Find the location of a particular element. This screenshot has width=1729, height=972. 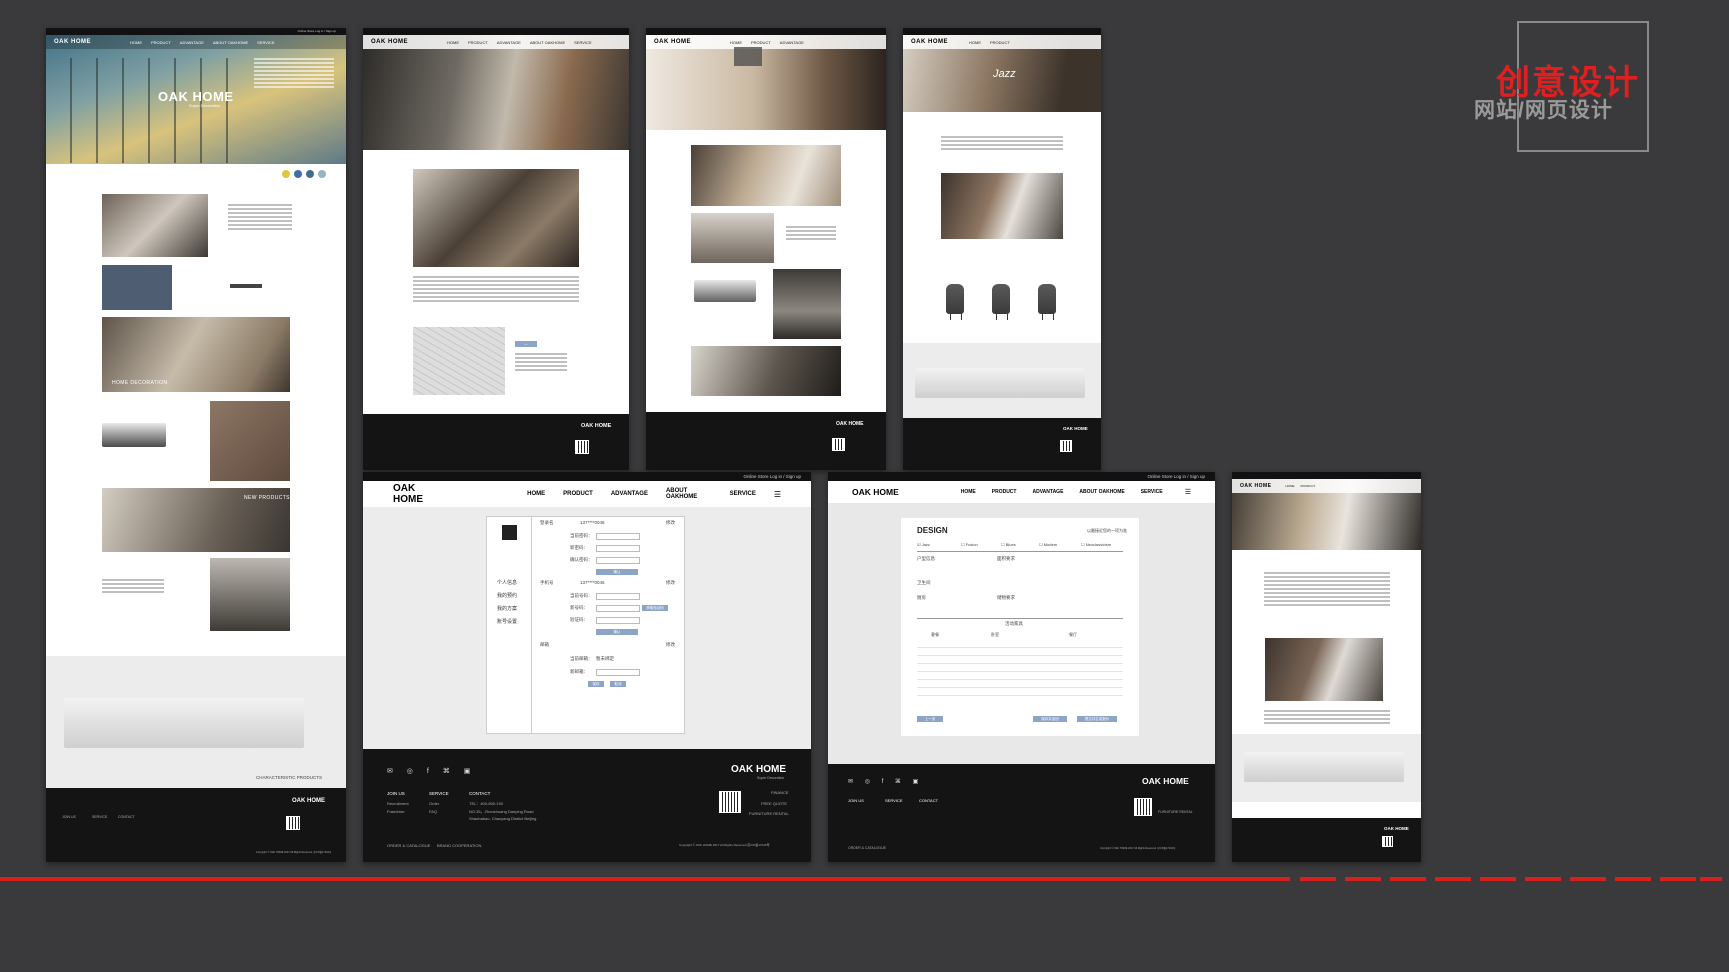

footer-address-1: NO.35，Zhonzhuang Danping Road is located at coordinates (501, 811).